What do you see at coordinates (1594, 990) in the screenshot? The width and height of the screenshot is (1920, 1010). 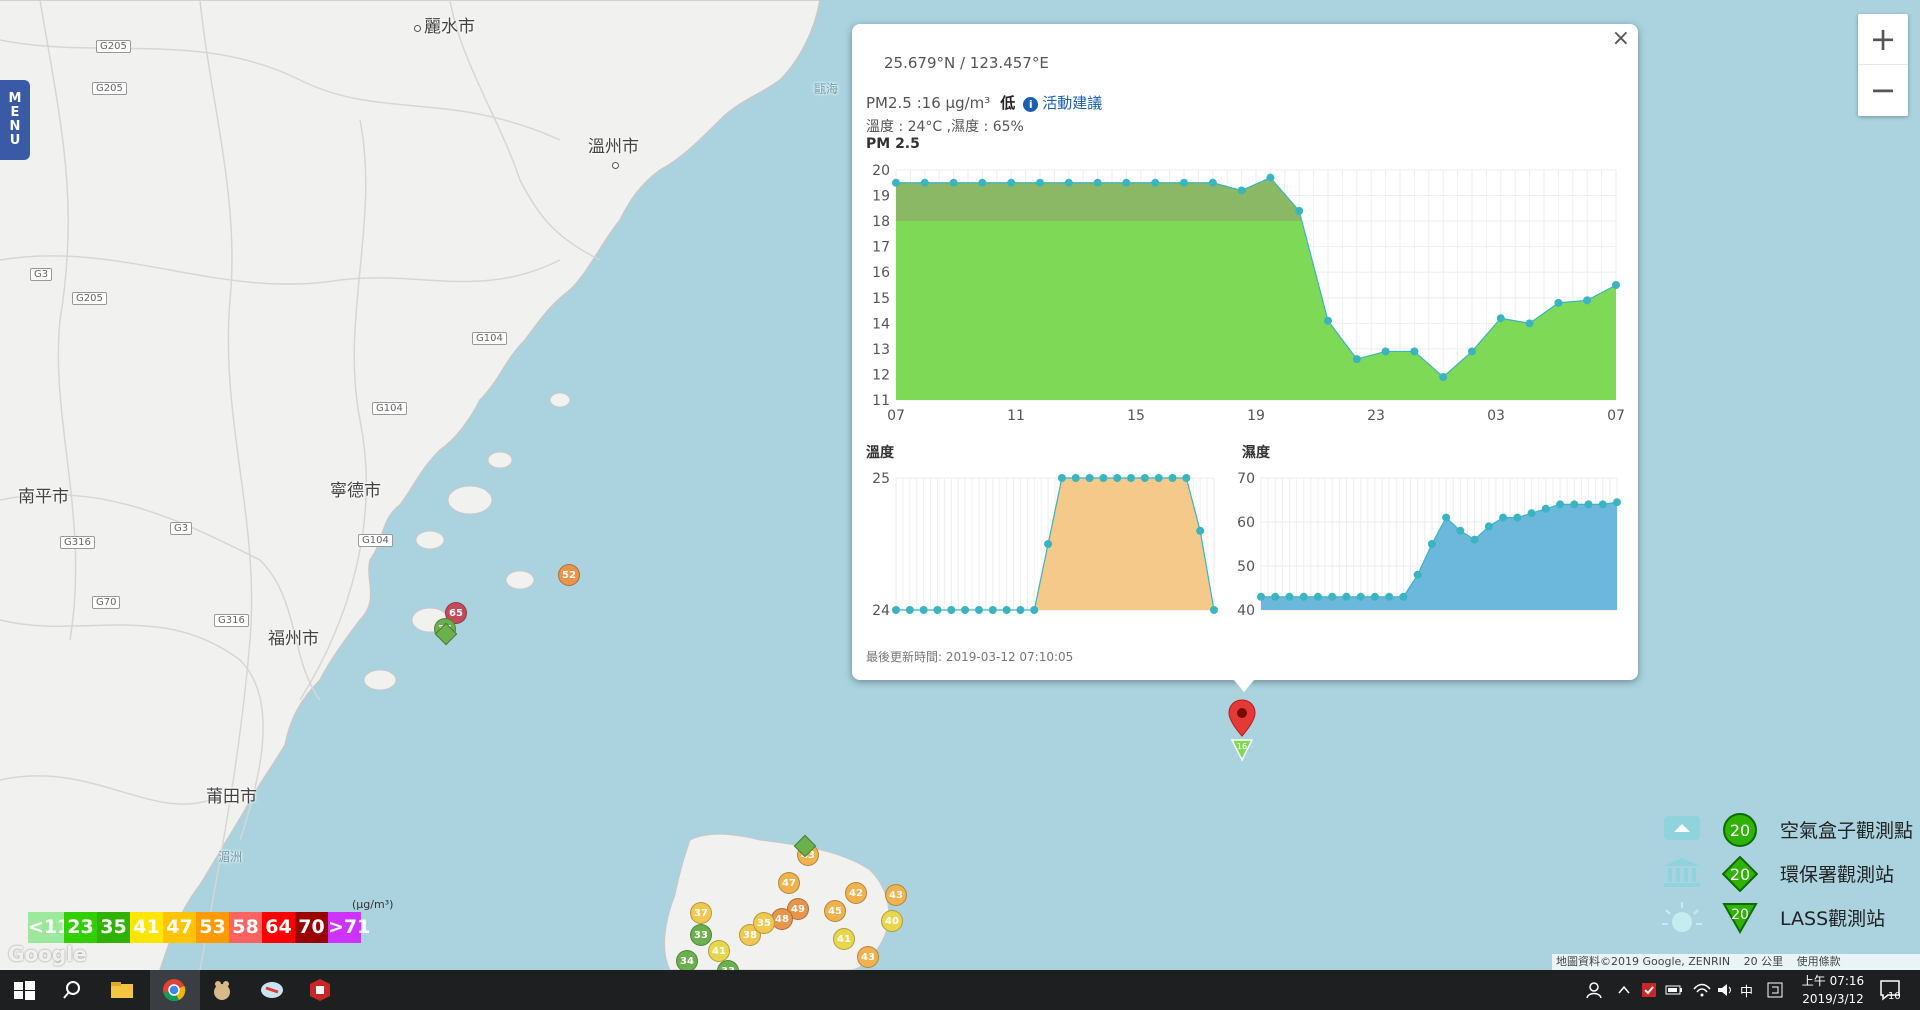 I see `people-icon` at bounding box center [1594, 990].